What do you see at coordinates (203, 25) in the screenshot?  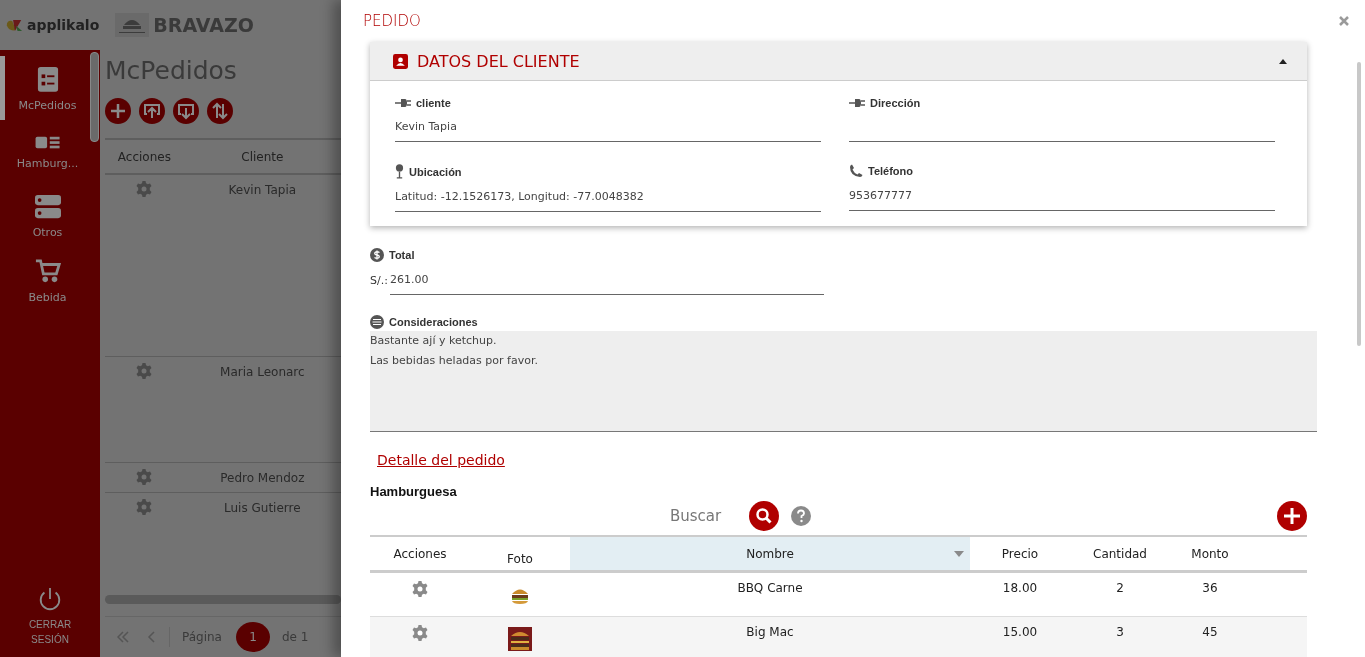 I see `store-name: BRAVAZO` at bounding box center [203, 25].